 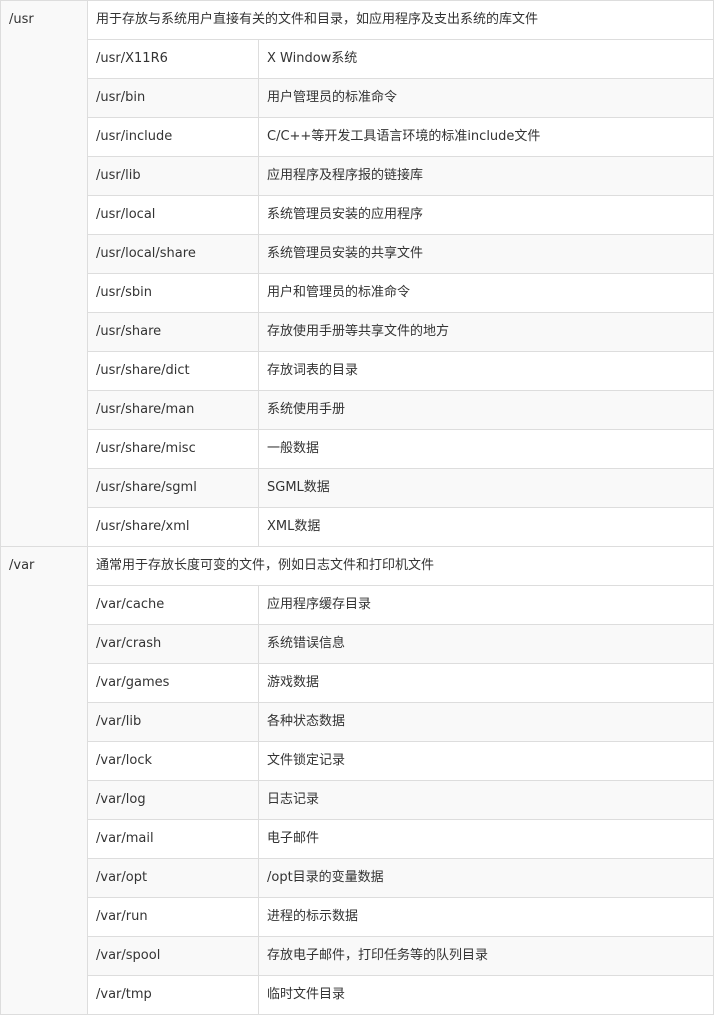 I want to click on subdirectory-path-cell: /var/crash, so click(x=173, y=644).